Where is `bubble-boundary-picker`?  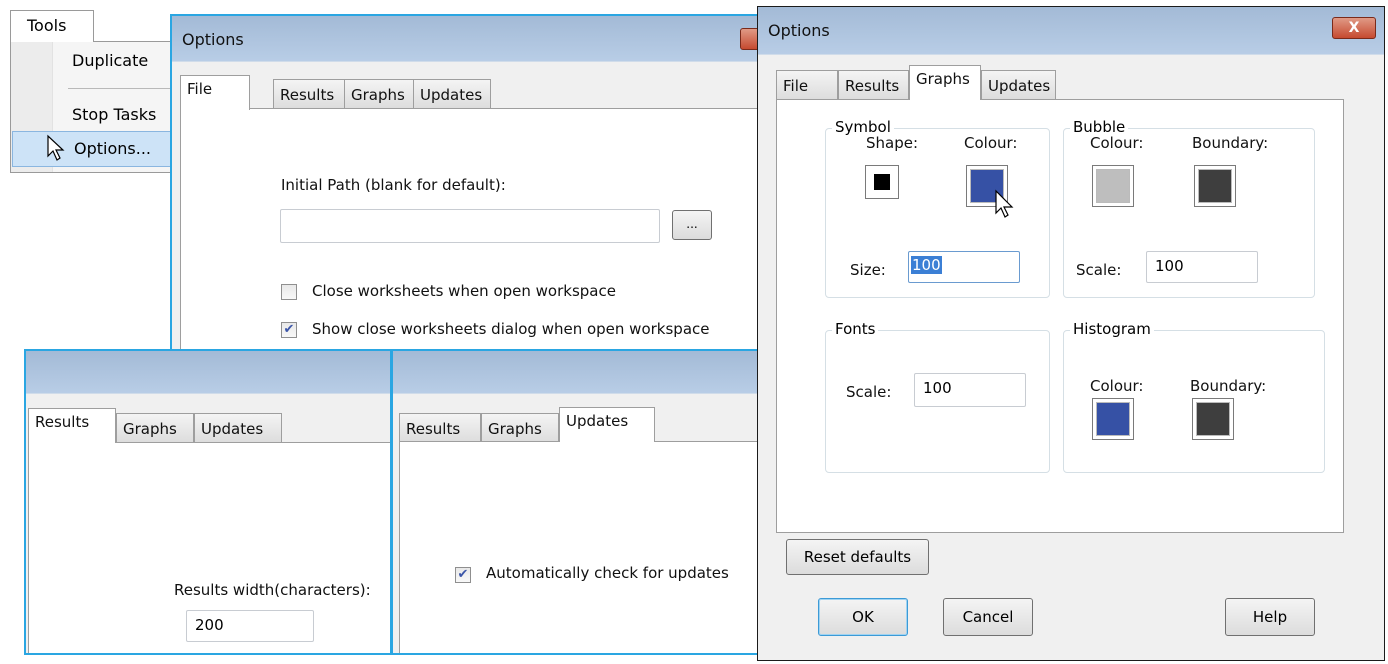 bubble-boundary-picker is located at coordinates (1215, 186).